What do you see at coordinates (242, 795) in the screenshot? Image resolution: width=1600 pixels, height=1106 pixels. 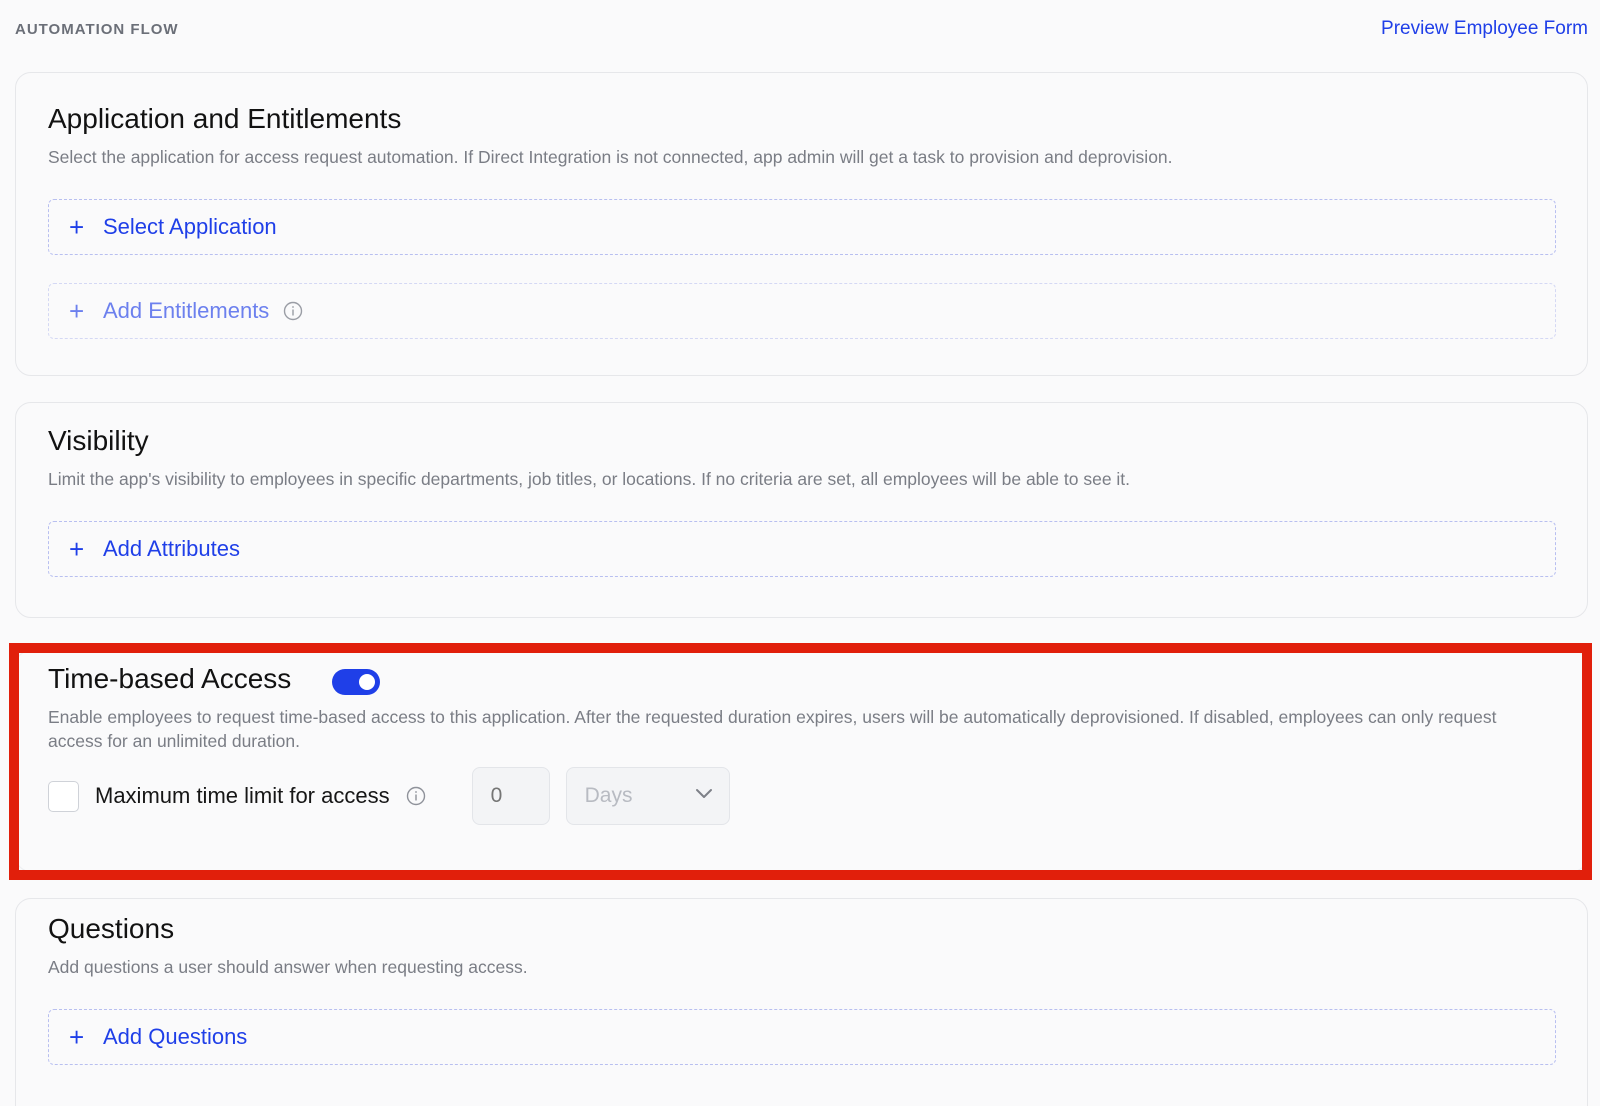 I see `max-time-limit-label: Maximum time limit for access` at bounding box center [242, 795].